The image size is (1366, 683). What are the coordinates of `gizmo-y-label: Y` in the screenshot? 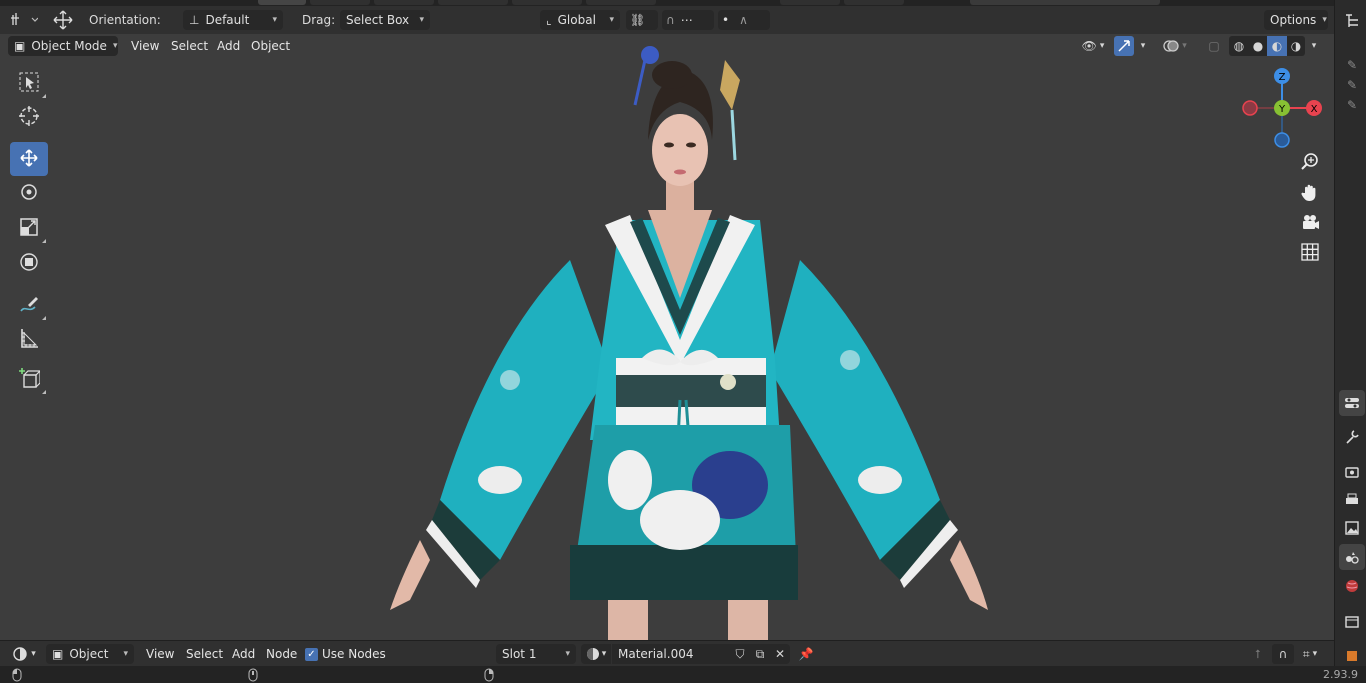 It's located at (1282, 109).